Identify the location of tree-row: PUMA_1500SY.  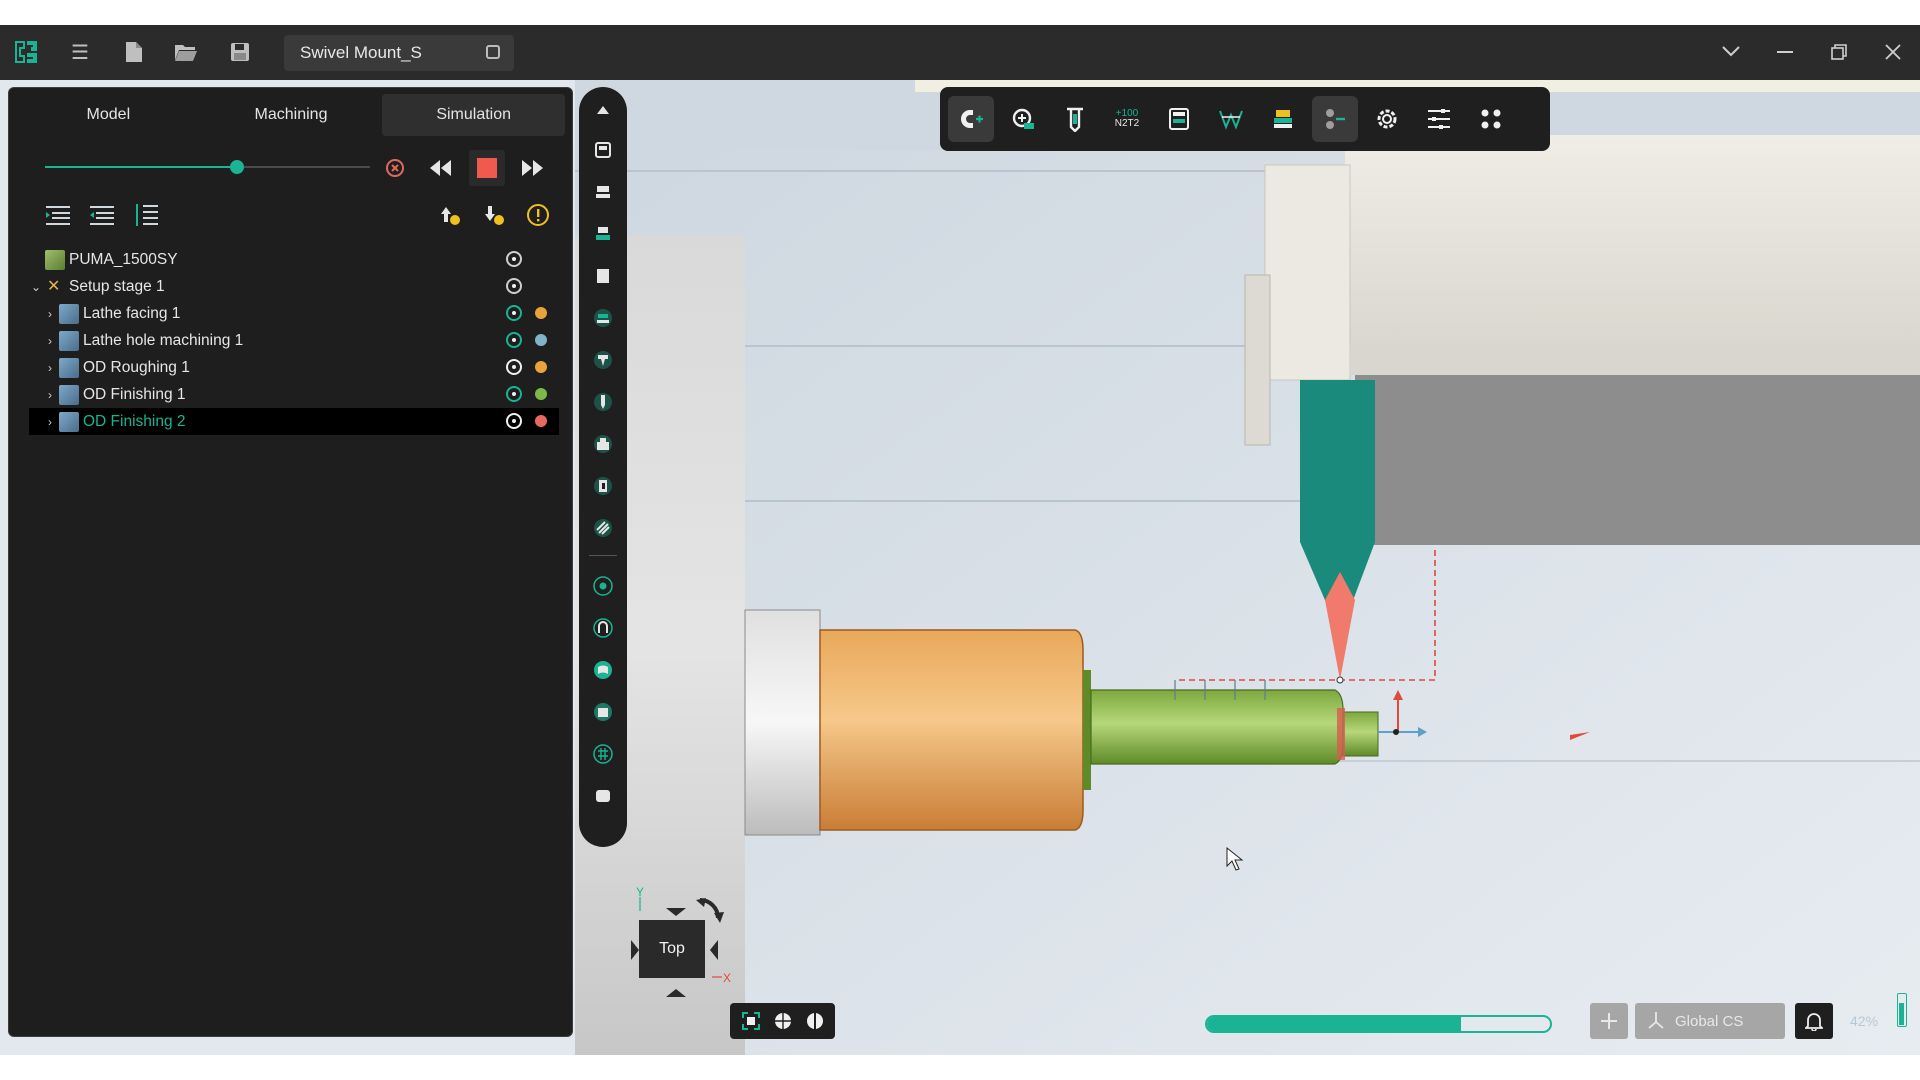
(294, 259).